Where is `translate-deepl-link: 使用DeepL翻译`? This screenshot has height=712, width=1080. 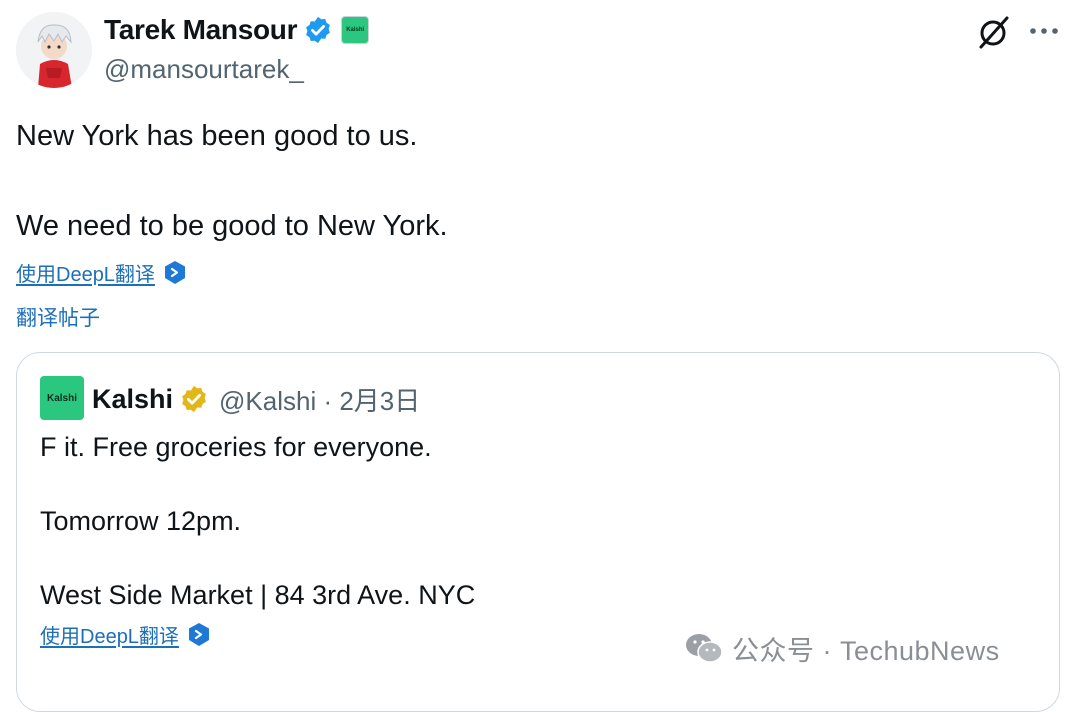
translate-deepl-link: 使用DeepL翻译 is located at coordinates (101, 272).